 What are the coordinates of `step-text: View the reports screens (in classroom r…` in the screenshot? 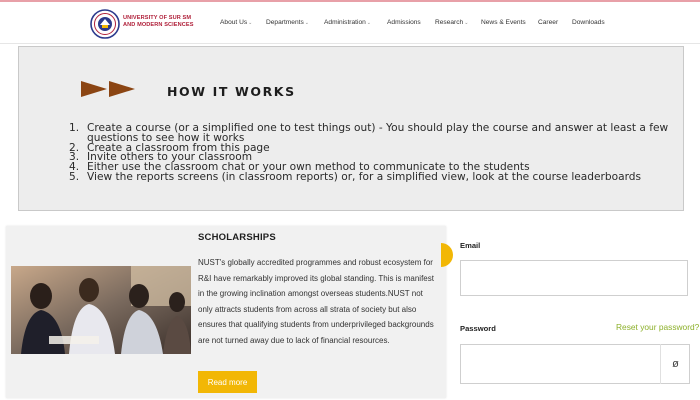 It's located at (364, 176).